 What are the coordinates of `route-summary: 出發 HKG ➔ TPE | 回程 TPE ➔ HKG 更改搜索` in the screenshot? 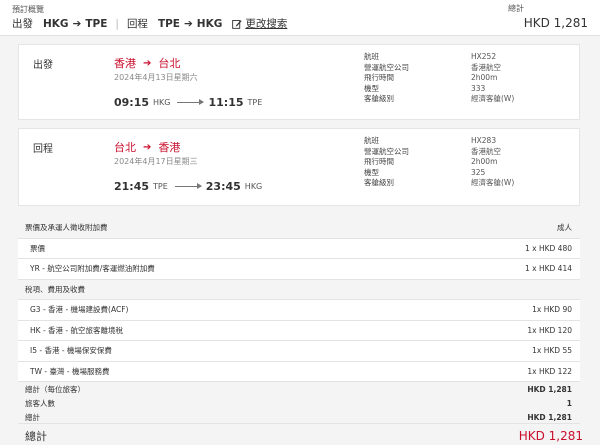 It's located at (149, 23).